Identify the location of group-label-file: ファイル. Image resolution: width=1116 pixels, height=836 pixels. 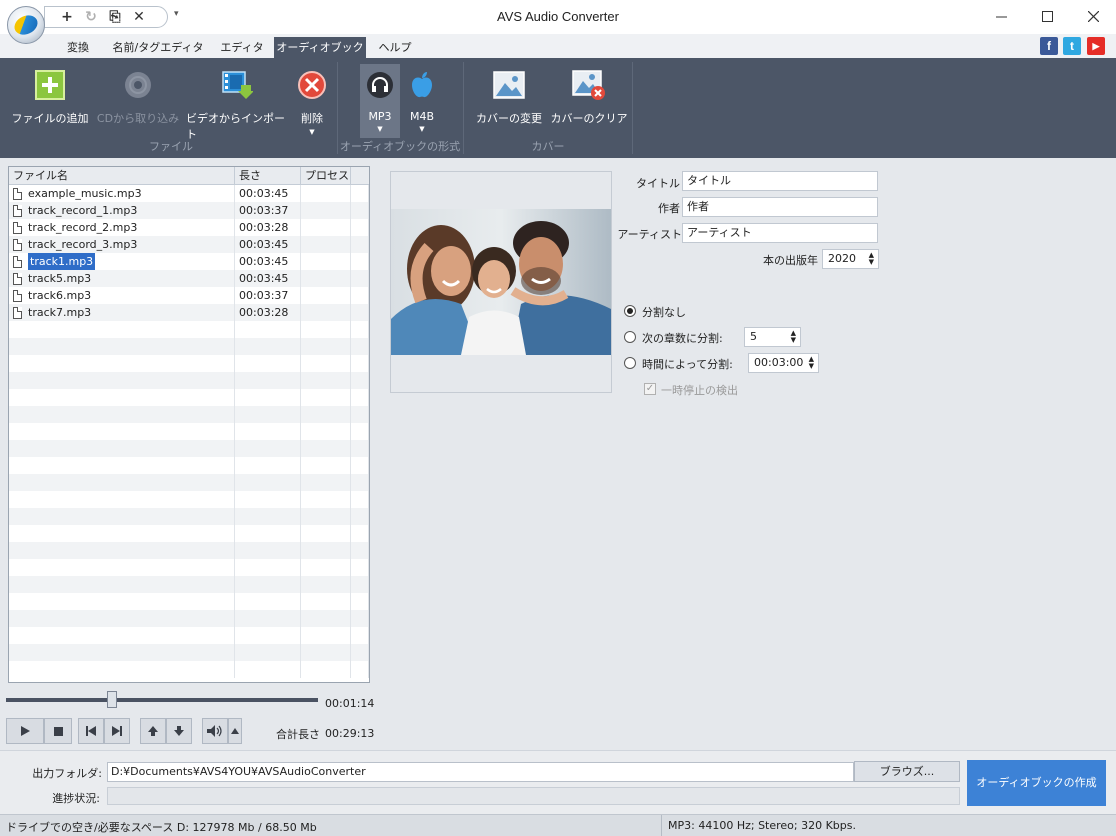
(171, 146).